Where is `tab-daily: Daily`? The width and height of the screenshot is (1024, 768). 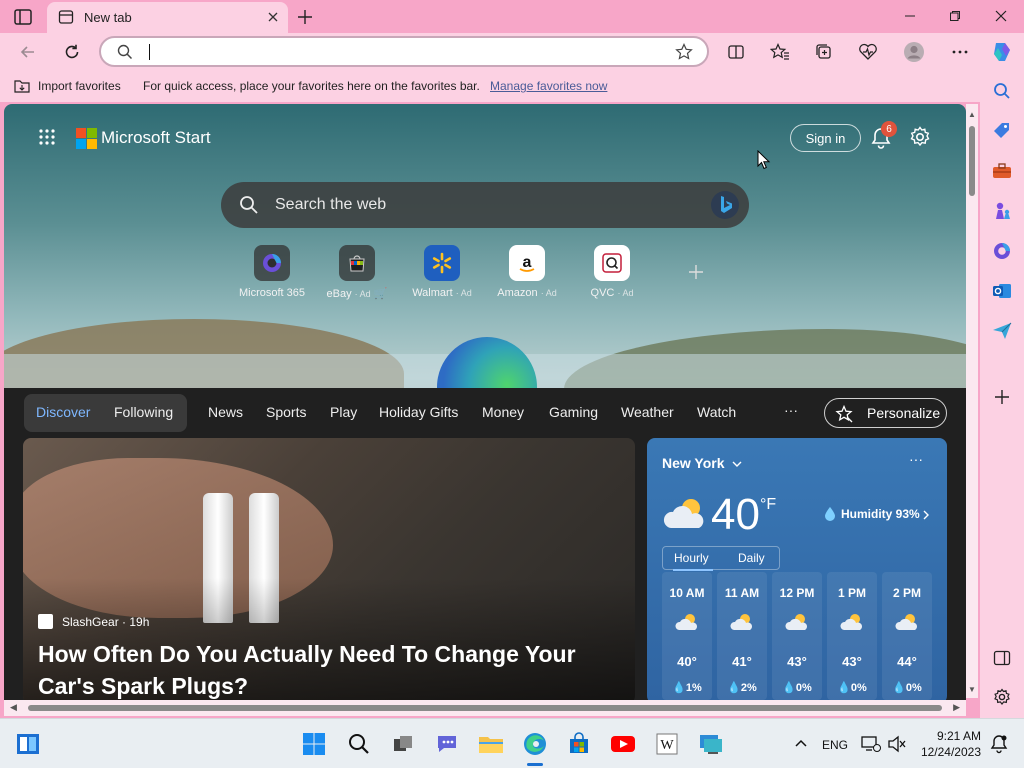 tab-daily: Daily is located at coordinates (751, 558).